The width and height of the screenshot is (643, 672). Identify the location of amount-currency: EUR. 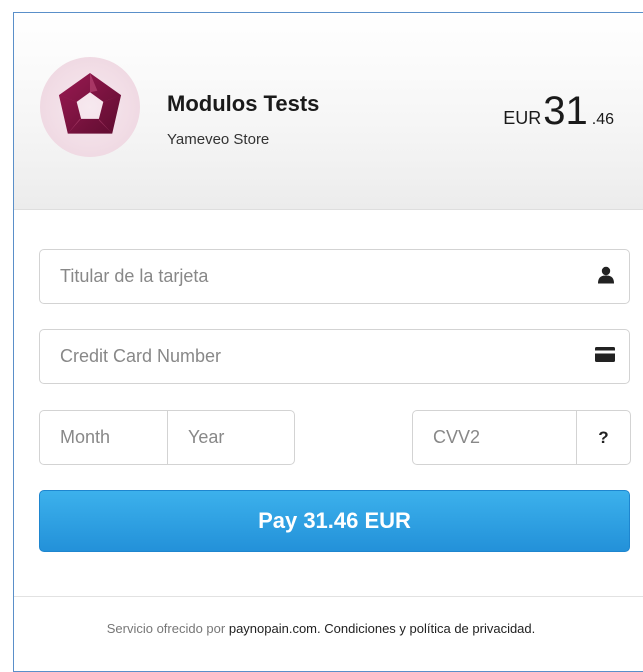
(522, 118).